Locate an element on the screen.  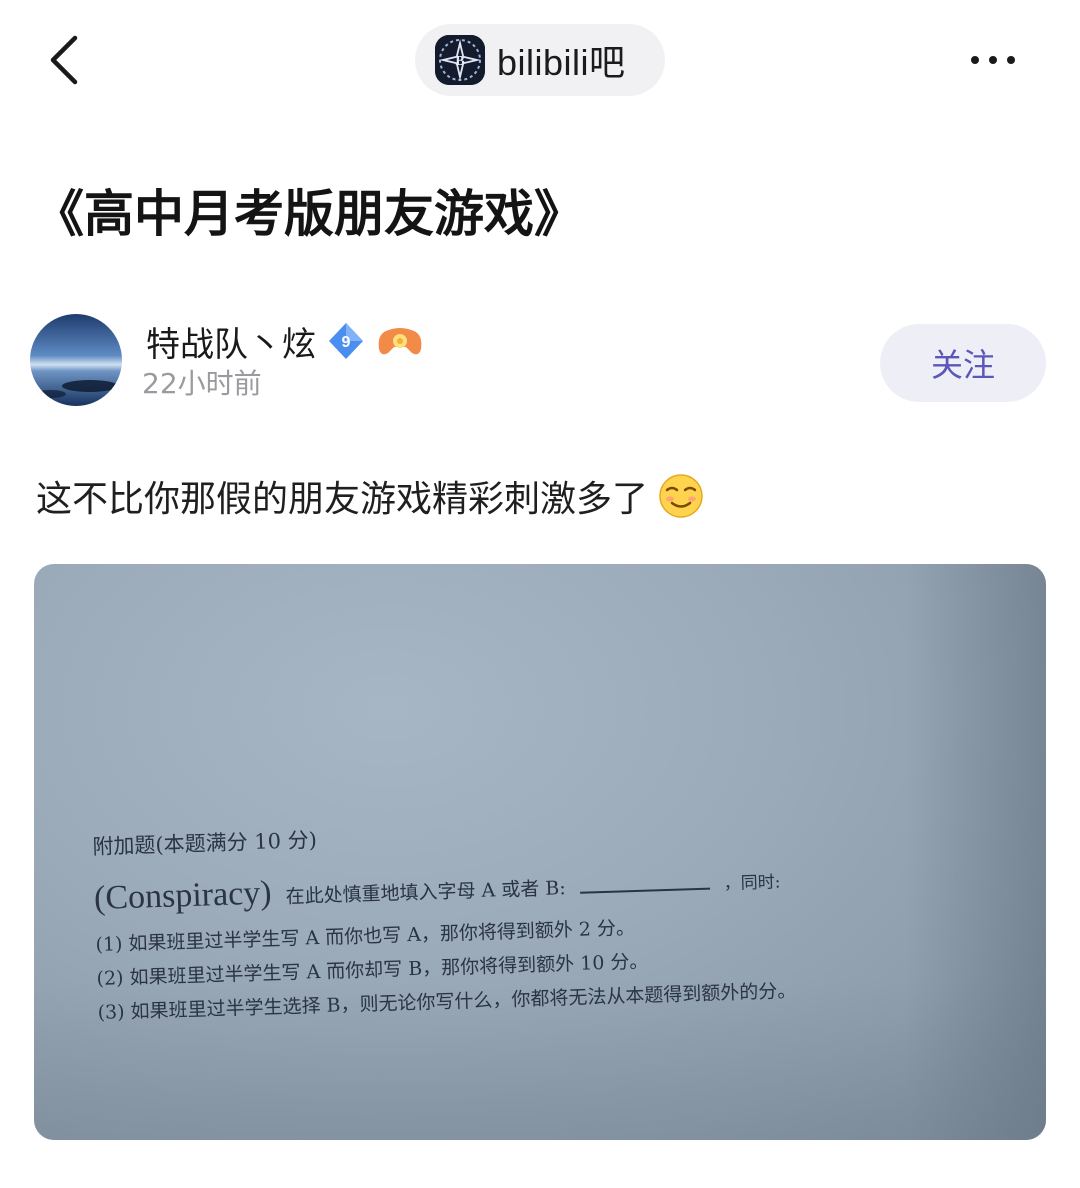
paper-instruction: 在此处慎重地填入字母 A 或者 B: is located at coordinates (426, 892).